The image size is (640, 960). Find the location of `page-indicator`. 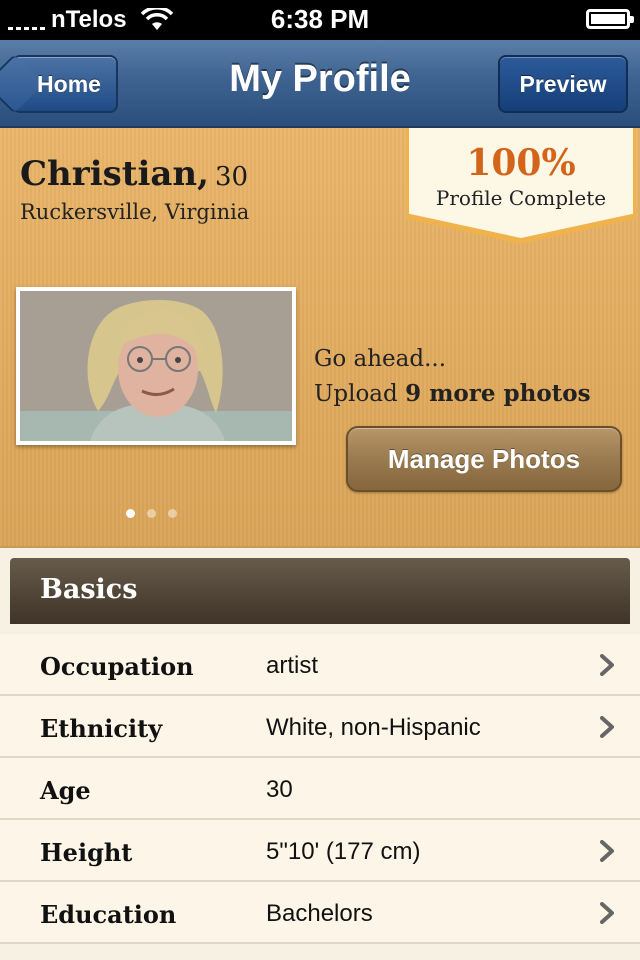

page-indicator is located at coordinates (151, 513).